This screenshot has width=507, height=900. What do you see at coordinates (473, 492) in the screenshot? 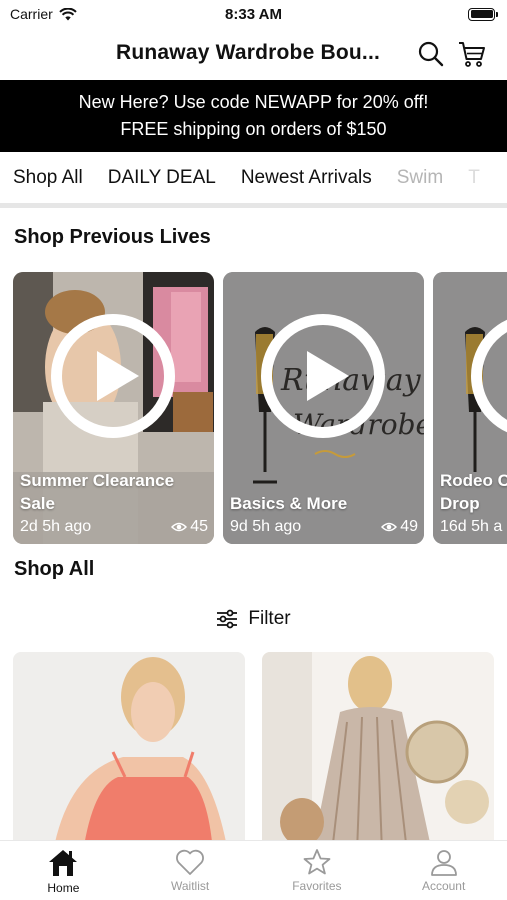
I see `live-title: Rodeo C Drop` at bounding box center [473, 492].